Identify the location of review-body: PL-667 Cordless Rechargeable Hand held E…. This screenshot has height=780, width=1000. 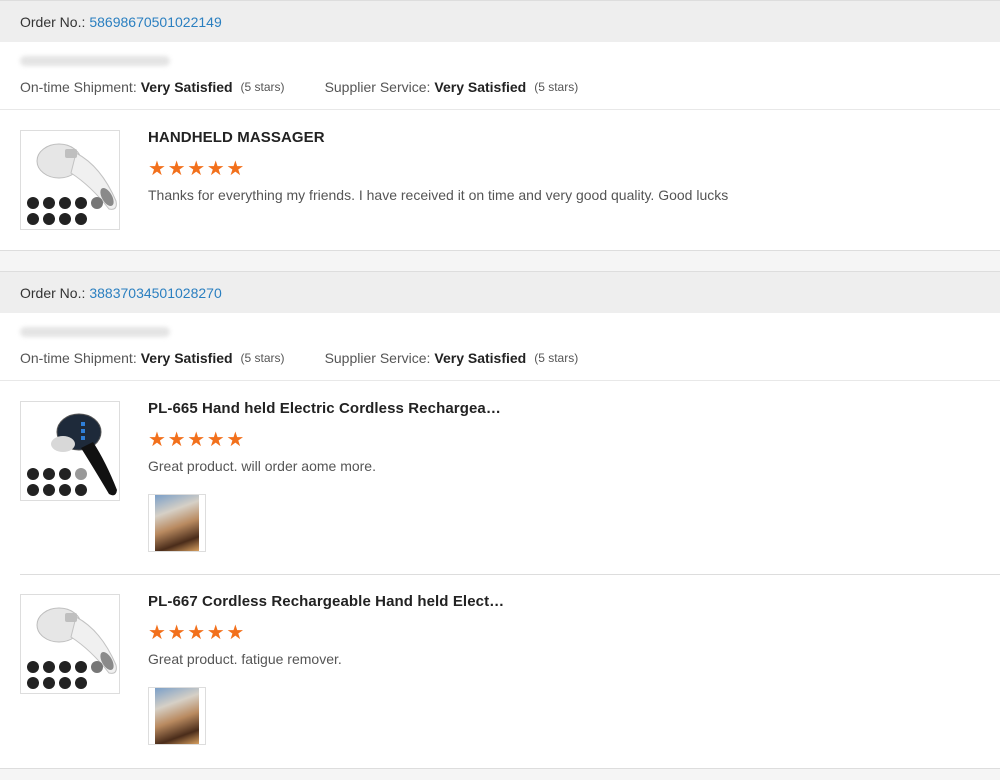
(326, 681).